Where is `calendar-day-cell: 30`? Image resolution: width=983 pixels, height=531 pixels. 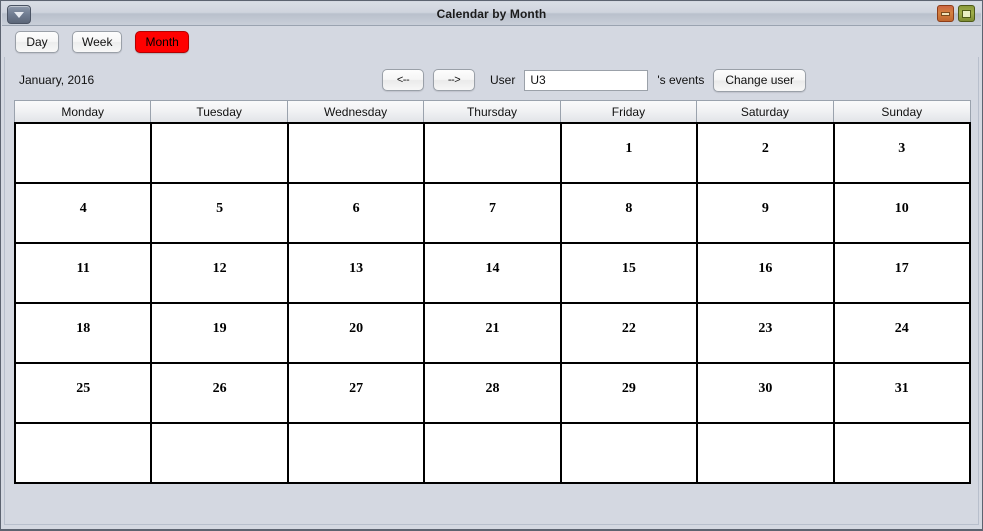
calendar-day-cell: 30 is located at coordinates (766, 394).